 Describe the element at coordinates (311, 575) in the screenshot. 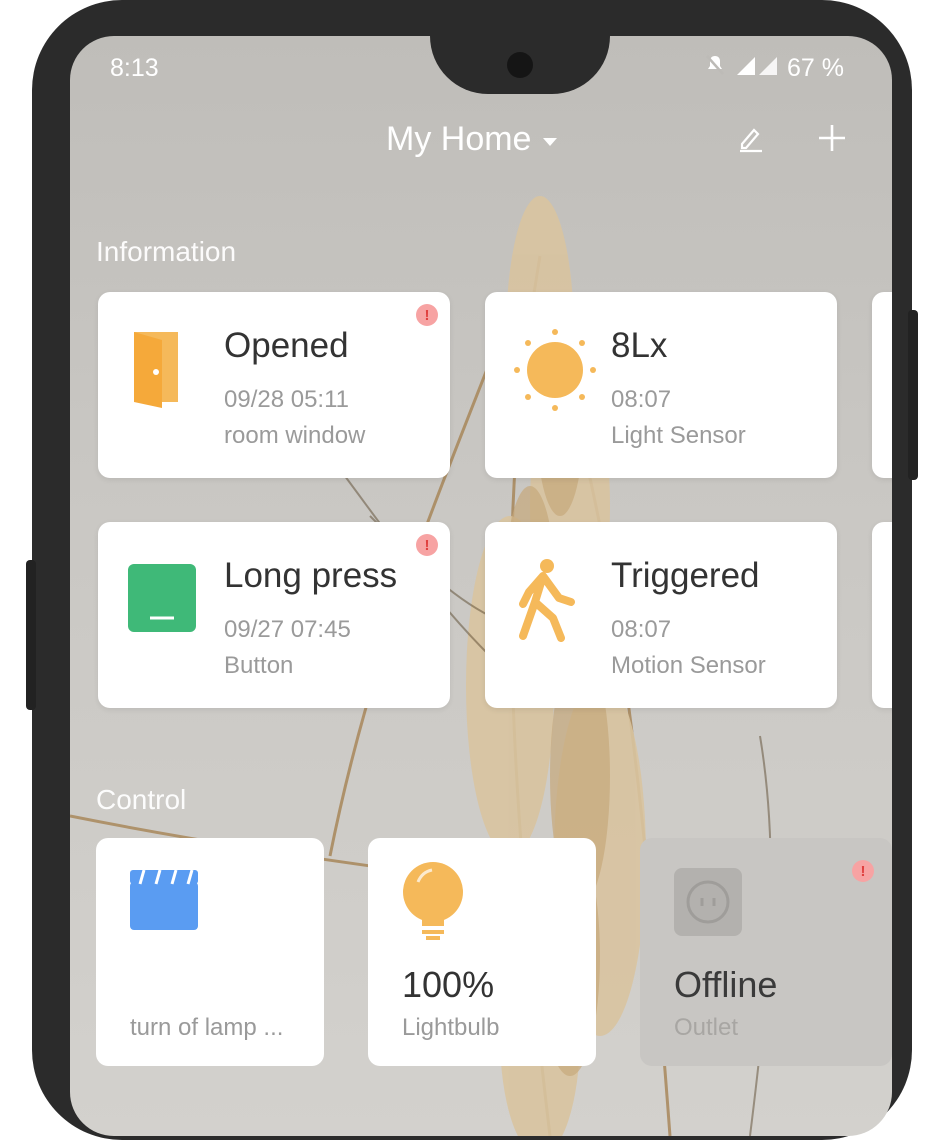

I see `info-card-main: Long press` at that location.